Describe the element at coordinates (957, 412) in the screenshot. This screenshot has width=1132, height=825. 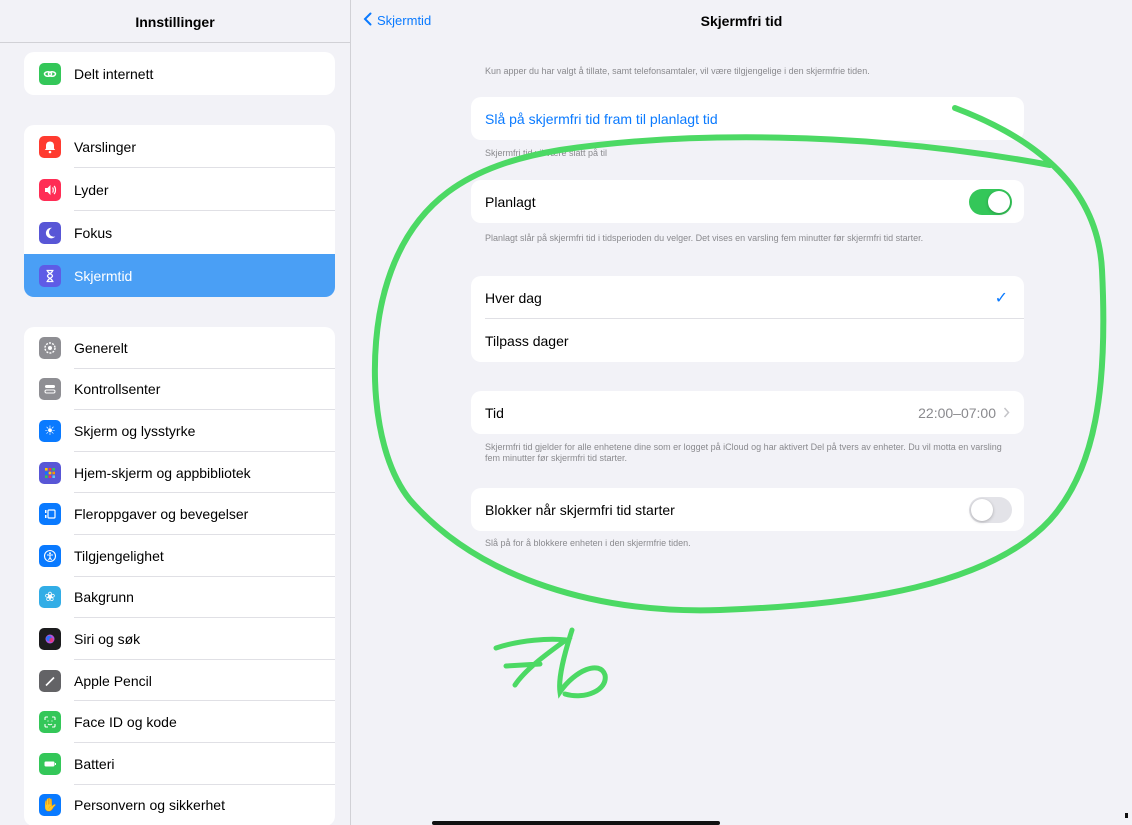
I see `time-value: 22:00–07:00` at that location.